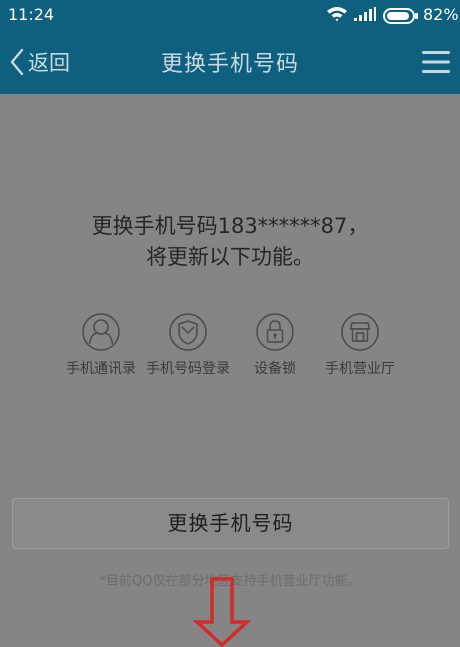 The height and width of the screenshot is (647, 460). I want to click on status-bar: 11:24 82%, so click(230, 15).